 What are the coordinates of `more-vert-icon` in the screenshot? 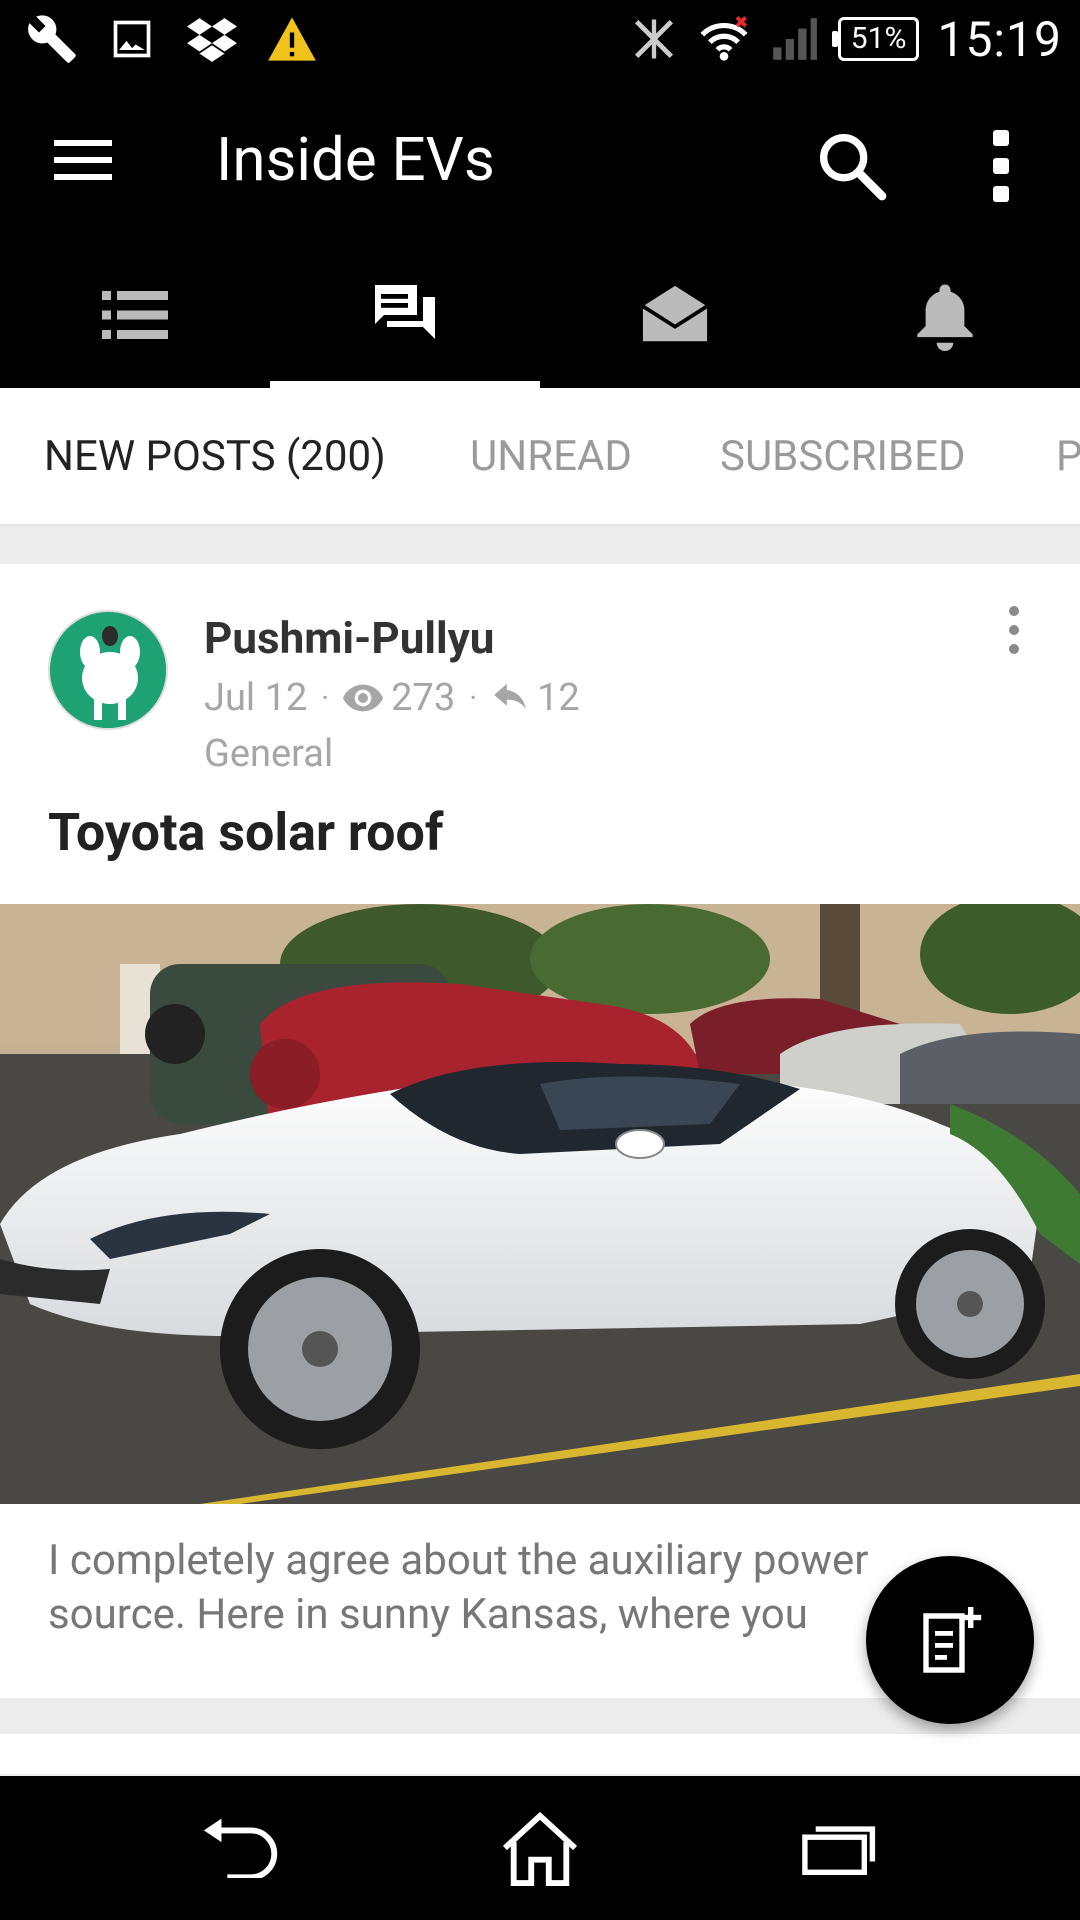 It's located at (1002, 166).